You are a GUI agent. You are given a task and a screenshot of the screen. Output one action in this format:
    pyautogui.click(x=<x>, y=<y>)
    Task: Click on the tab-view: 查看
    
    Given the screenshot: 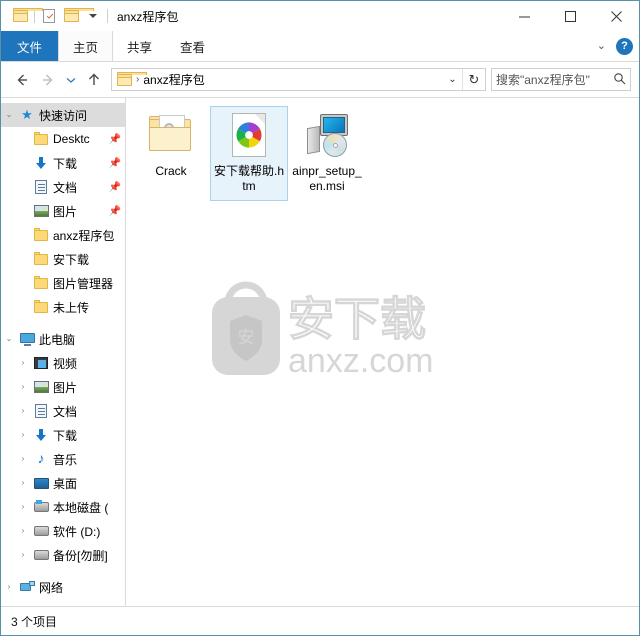 What is the action you would take?
    pyautogui.click(x=192, y=46)
    